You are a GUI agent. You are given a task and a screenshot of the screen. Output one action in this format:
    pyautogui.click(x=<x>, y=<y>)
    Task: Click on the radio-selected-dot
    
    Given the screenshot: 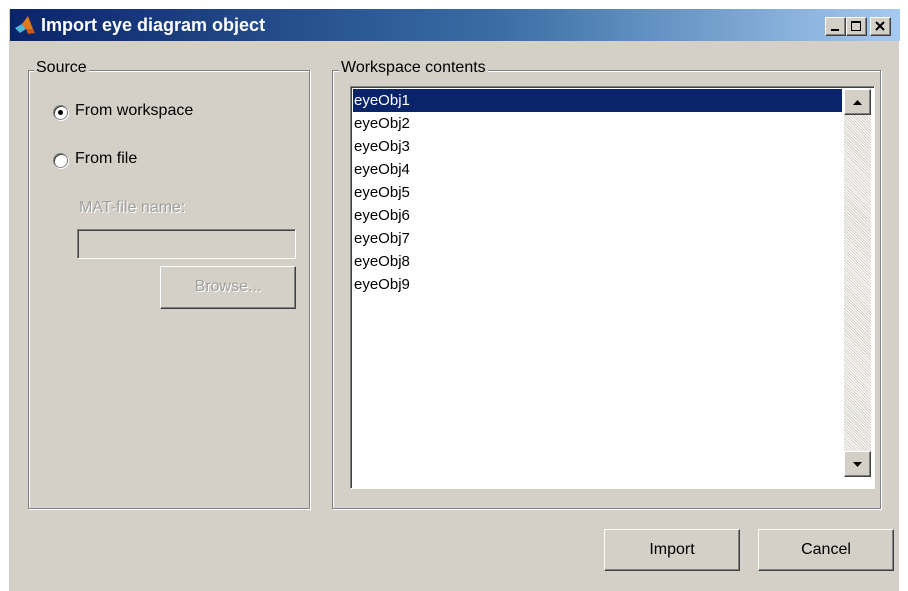 What is the action you would take?
    pyautogui.click(x=60, y=112)
    